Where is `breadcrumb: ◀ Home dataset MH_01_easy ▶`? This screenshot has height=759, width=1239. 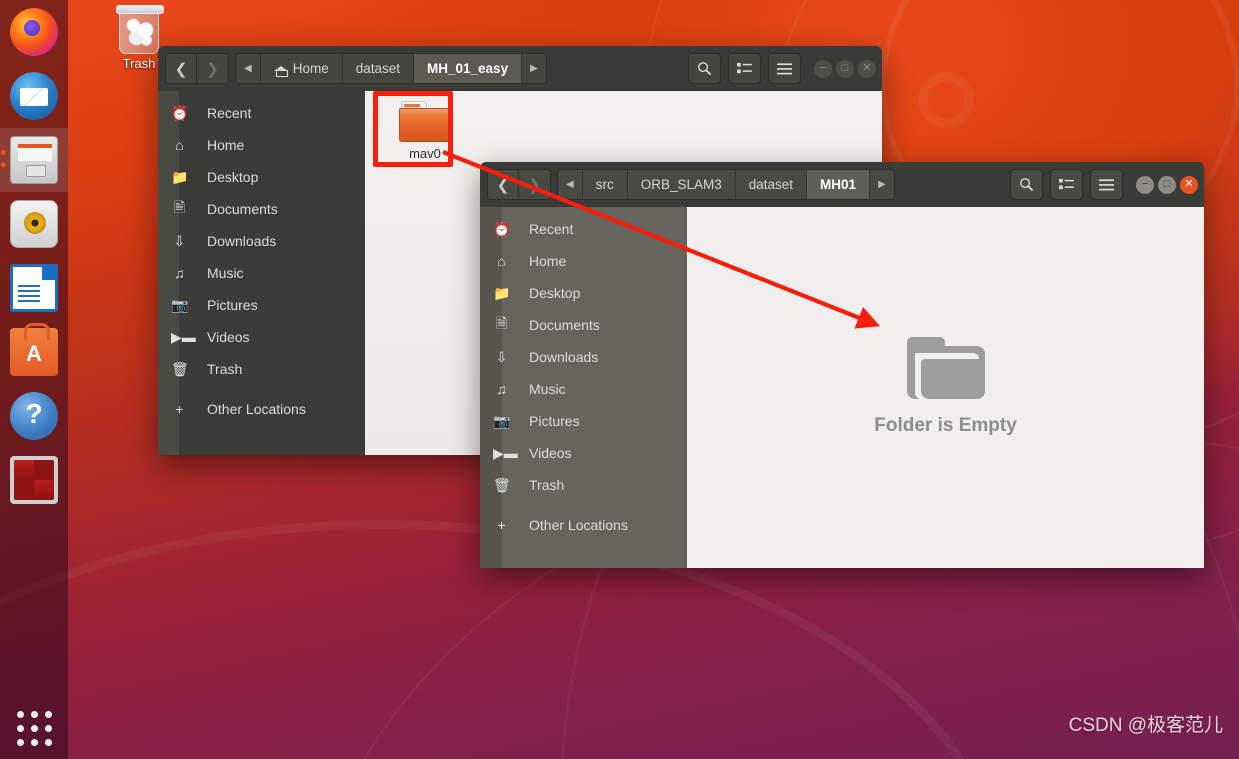
breadcrumb: ◀ Home dataset MH_01_easy ▶ is located at coordinates (391, 68).